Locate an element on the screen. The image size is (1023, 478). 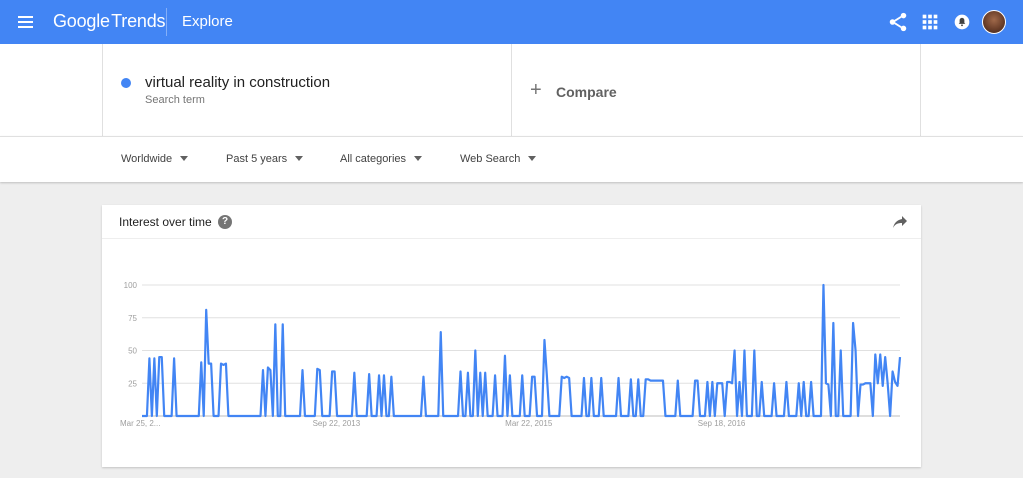
share-icon is located at coordinates (898, 22).